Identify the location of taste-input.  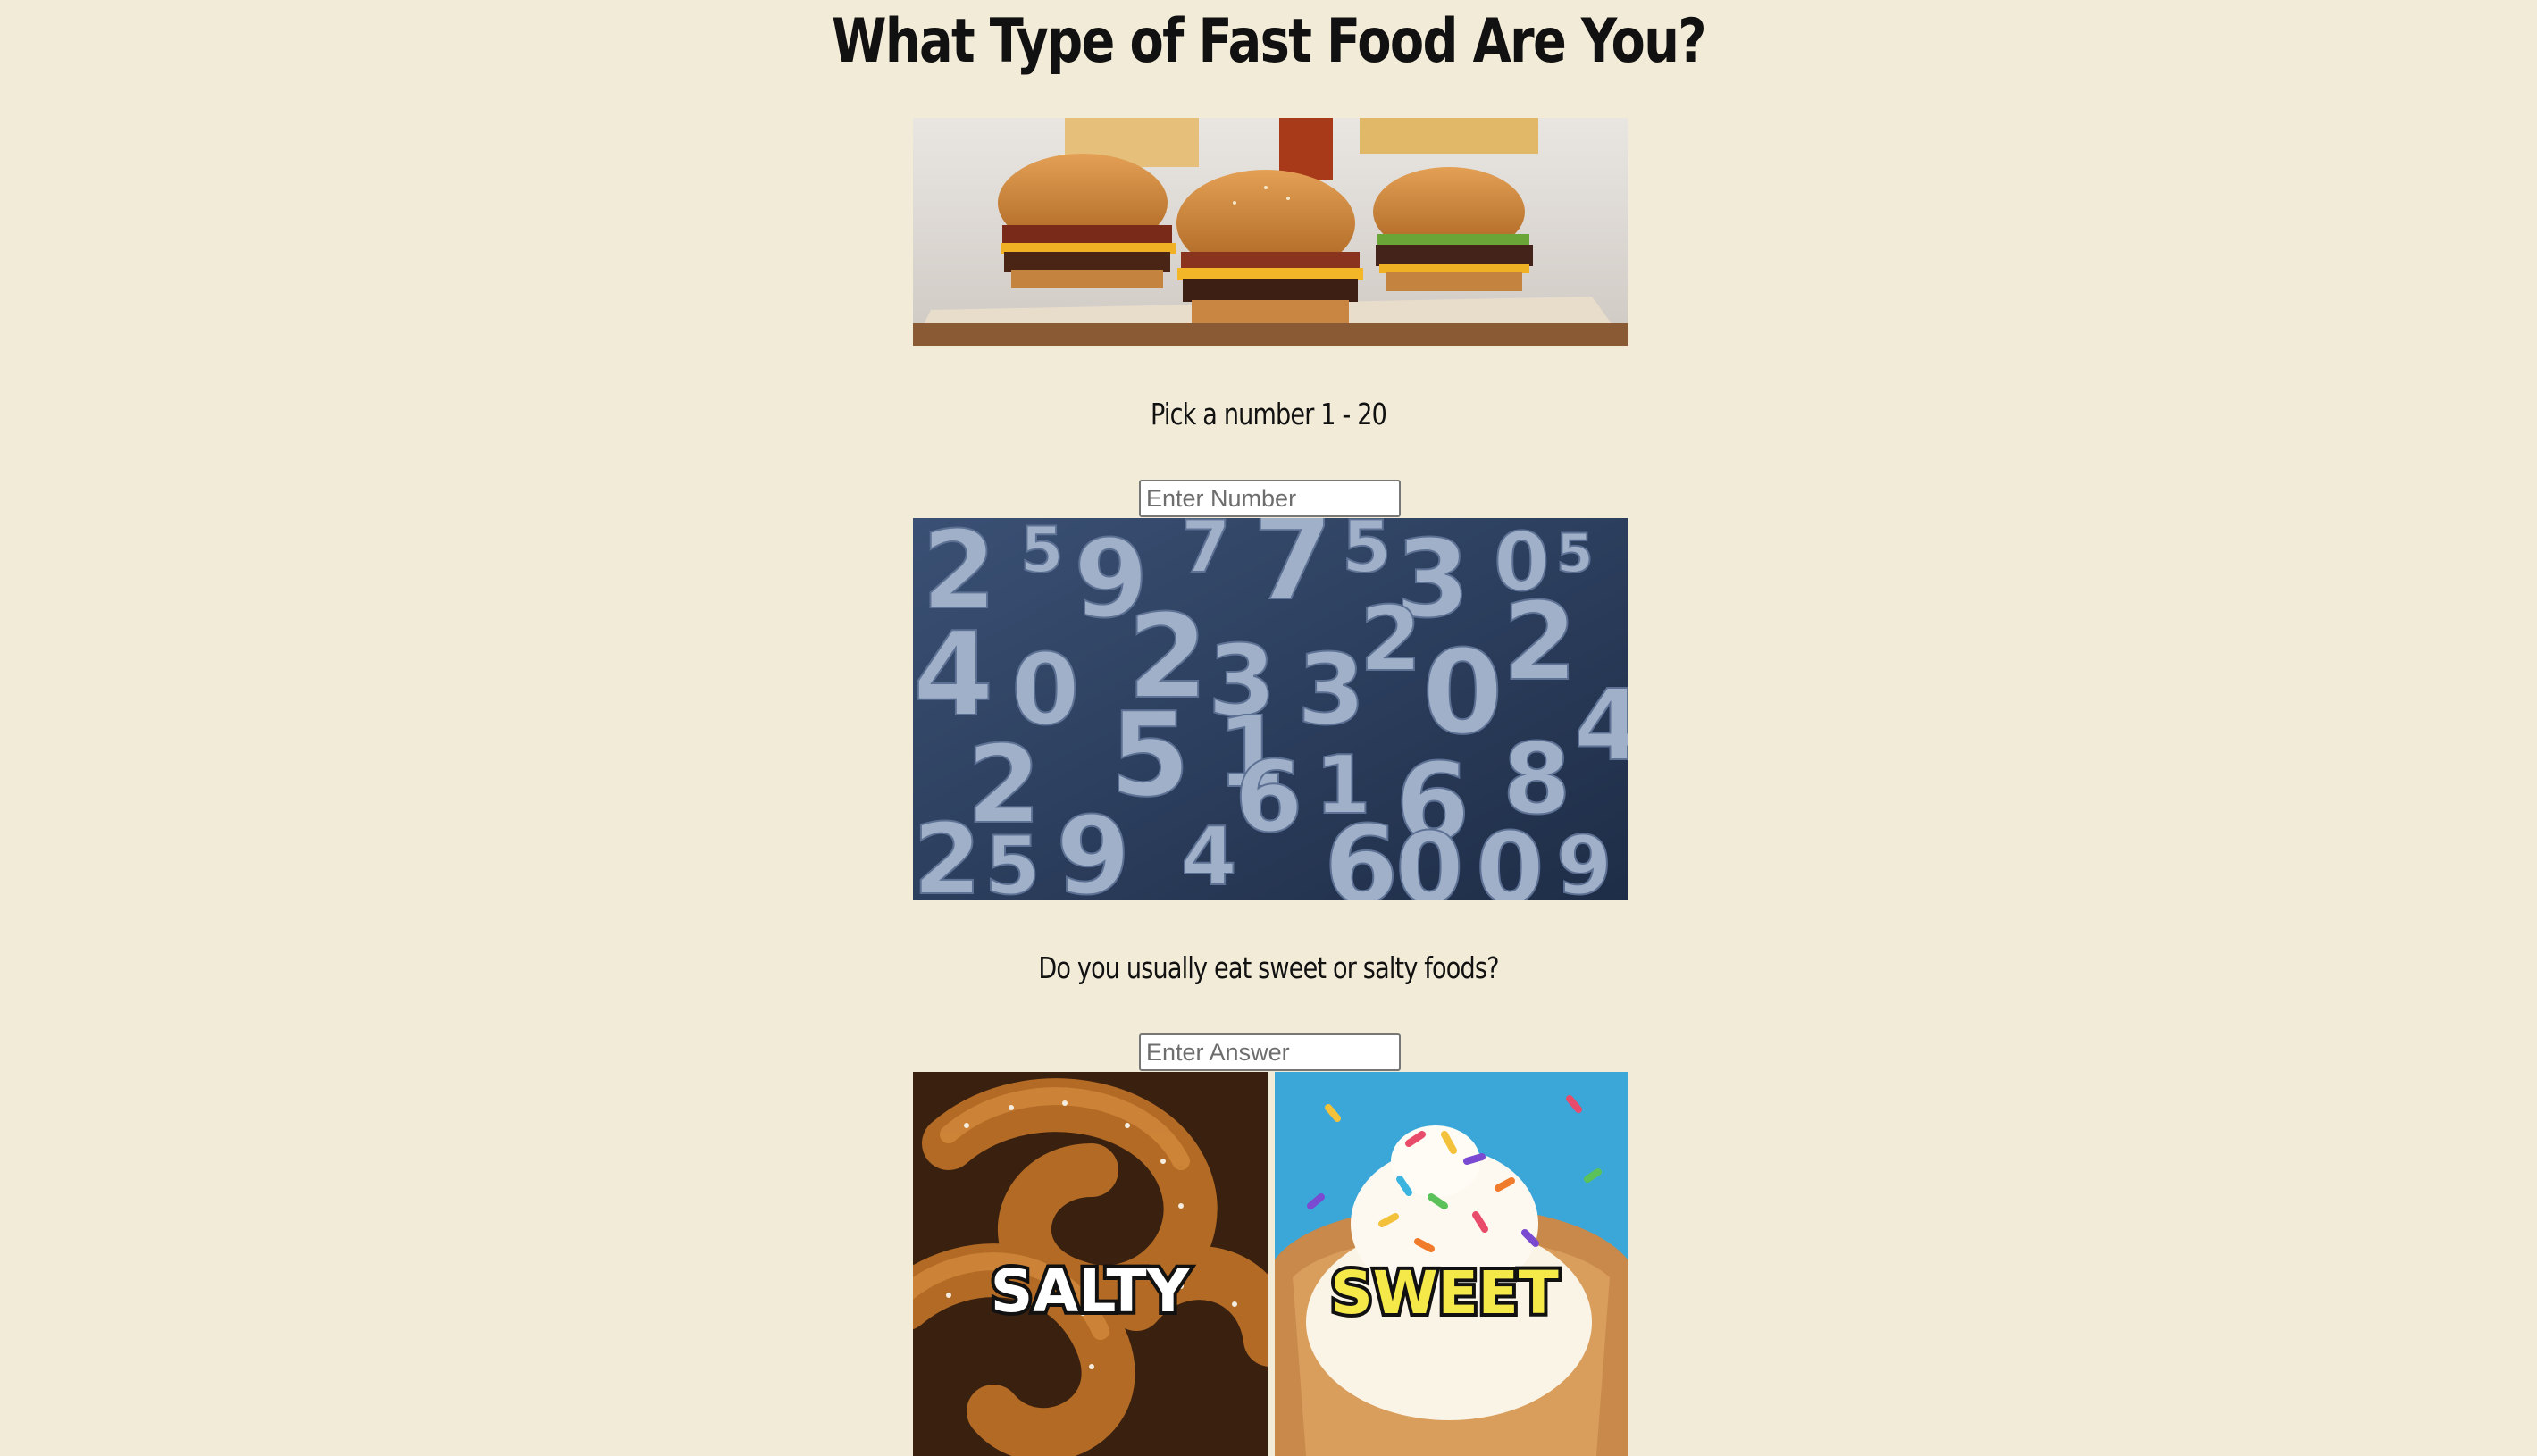
(1270, 1052).